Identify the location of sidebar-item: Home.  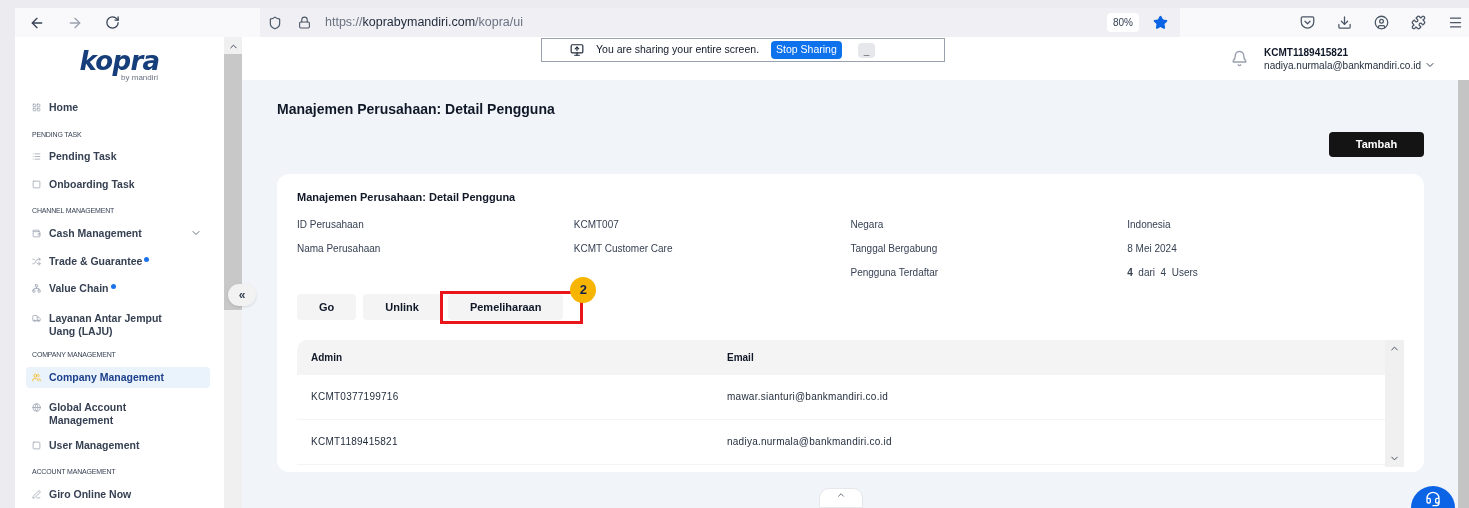
(118, 108).